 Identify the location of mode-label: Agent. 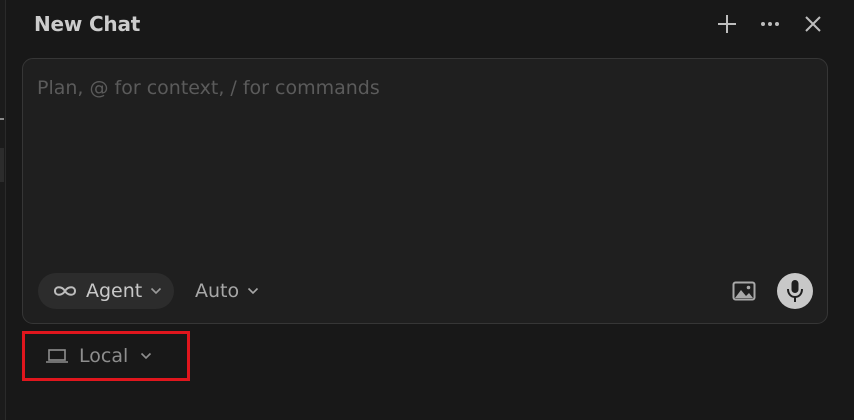
(114, 291).